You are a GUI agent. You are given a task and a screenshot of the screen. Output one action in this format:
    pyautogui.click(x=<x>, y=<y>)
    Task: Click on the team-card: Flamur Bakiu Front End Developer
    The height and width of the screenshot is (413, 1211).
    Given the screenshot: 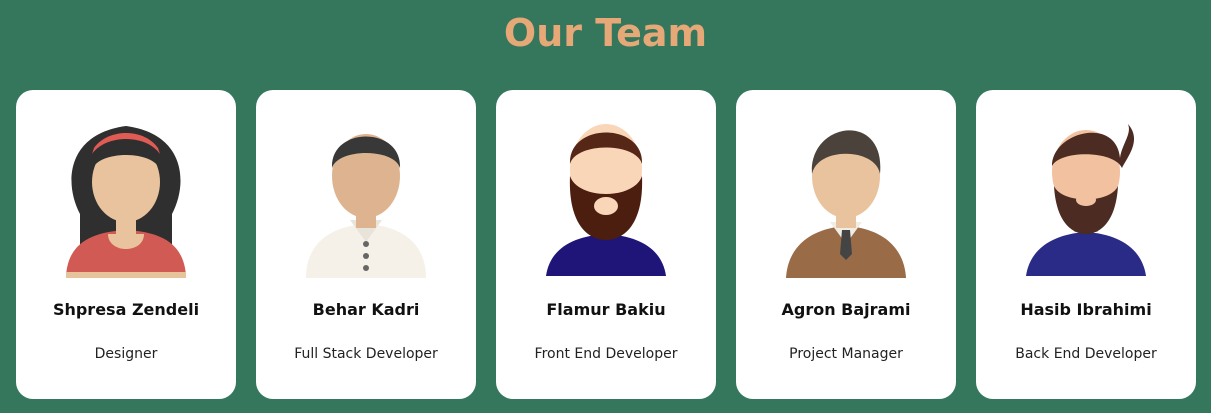 What is the action you would take?
    pyautogui.click(x=606, y=244)
    